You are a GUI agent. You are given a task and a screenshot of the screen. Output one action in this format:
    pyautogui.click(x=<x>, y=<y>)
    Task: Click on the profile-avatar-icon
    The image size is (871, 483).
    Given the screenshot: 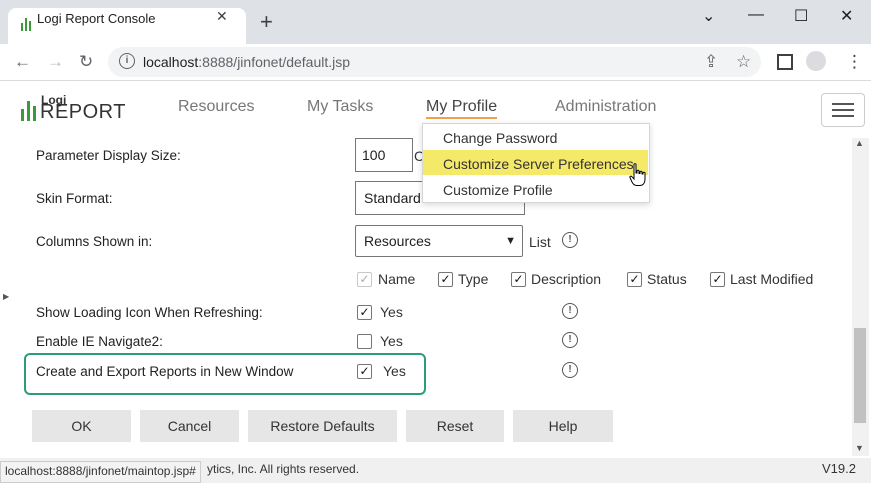 What is the action you would take?
    pyautogui.click(x=816, y=61)
    